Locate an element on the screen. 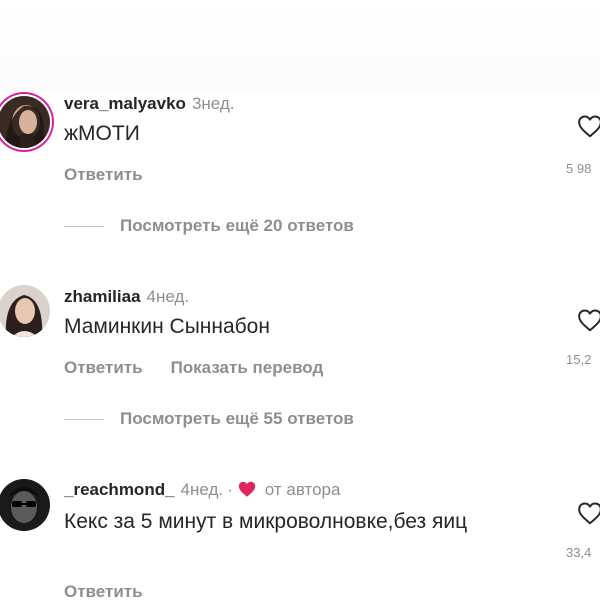 The image size is (600, 601). comment-header: _reachmond_ 4нед. · от автора is located at coordinates (202, 490).